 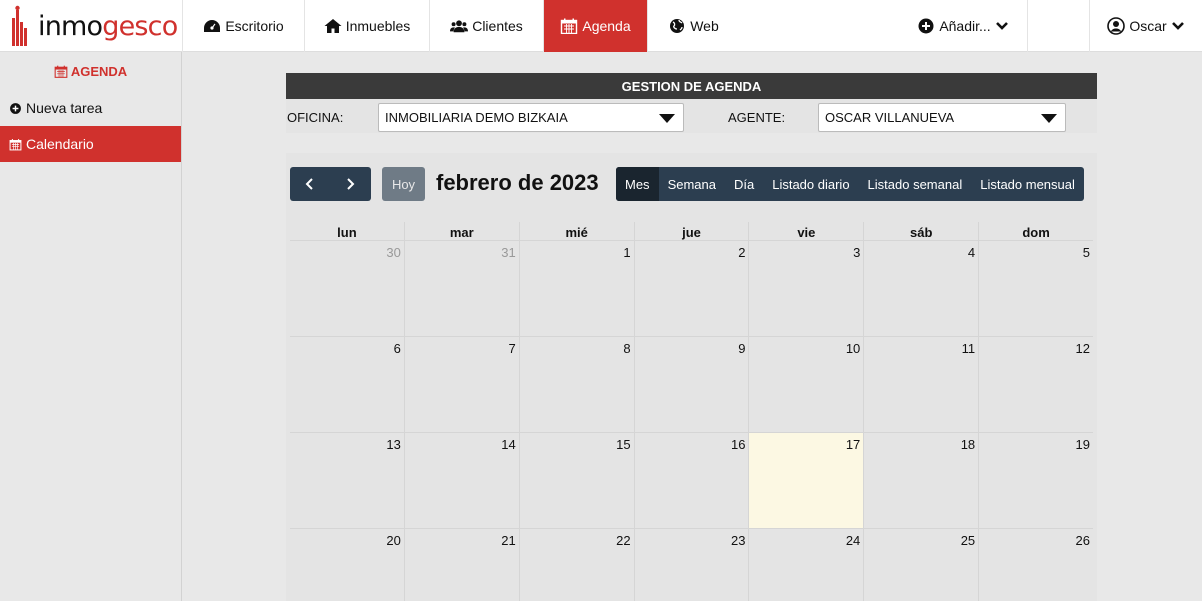 What do you see at coordinates (920, 565) in the screenshot?
I see `day-cell: 25` at bounding box center [920, 565].